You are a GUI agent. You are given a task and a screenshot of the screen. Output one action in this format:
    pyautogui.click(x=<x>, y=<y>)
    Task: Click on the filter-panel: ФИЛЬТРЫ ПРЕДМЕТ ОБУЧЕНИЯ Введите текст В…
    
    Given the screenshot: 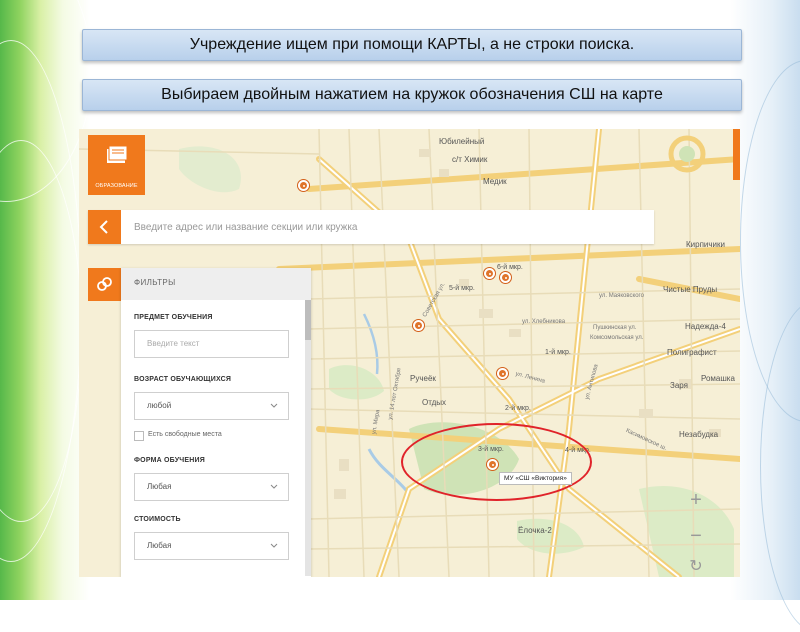 What is the action you would take?
    pyautogui.click(x=216, y=422)
    